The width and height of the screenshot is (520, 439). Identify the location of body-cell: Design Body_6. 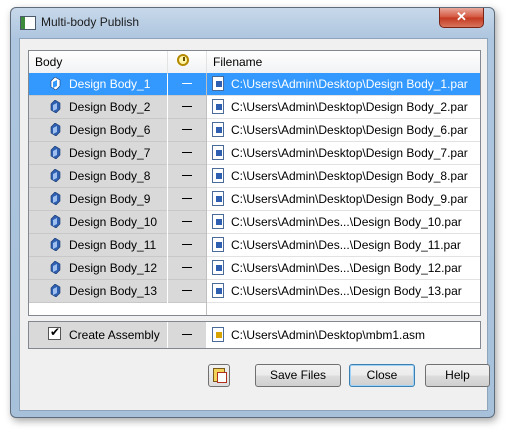
(98, 130).